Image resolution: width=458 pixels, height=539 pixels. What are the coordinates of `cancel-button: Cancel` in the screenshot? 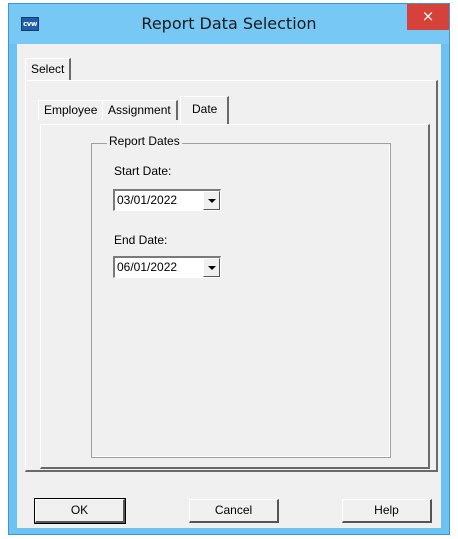 It's located at (234, 511).